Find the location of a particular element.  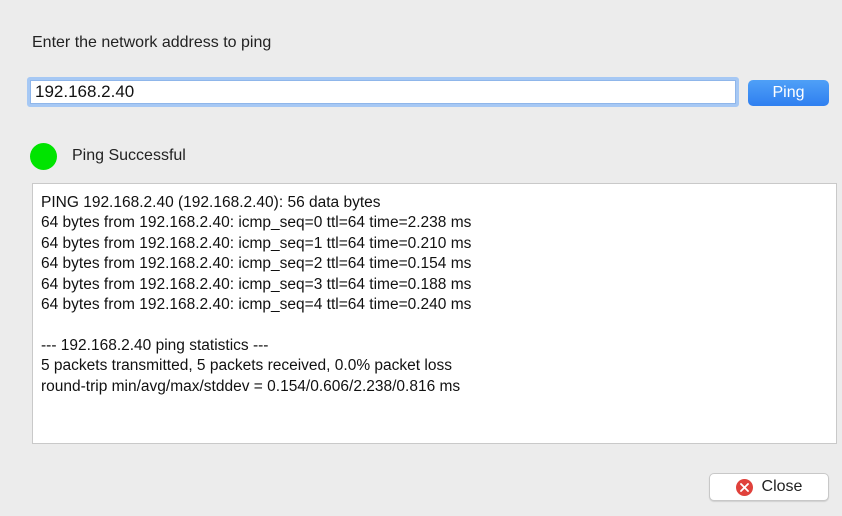

prompt-label: Enter the network address to ping is located at coordinates (152, 42).